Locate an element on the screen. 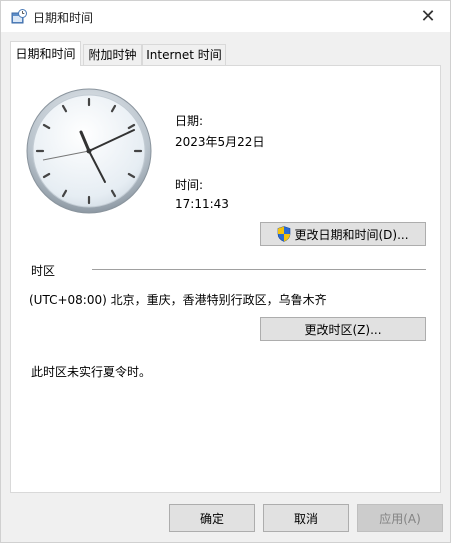  apply-button: 应用(A) is located at coordinates (400, 518).